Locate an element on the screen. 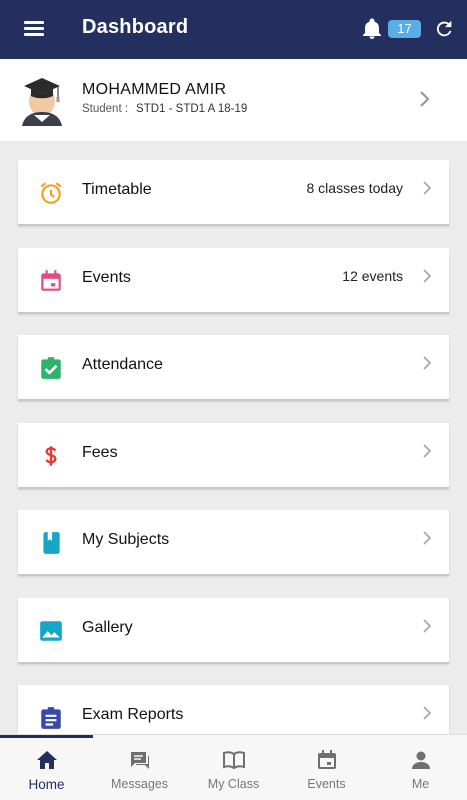  menu-item-label: Exam Reports is located at coordinates (133, 714).